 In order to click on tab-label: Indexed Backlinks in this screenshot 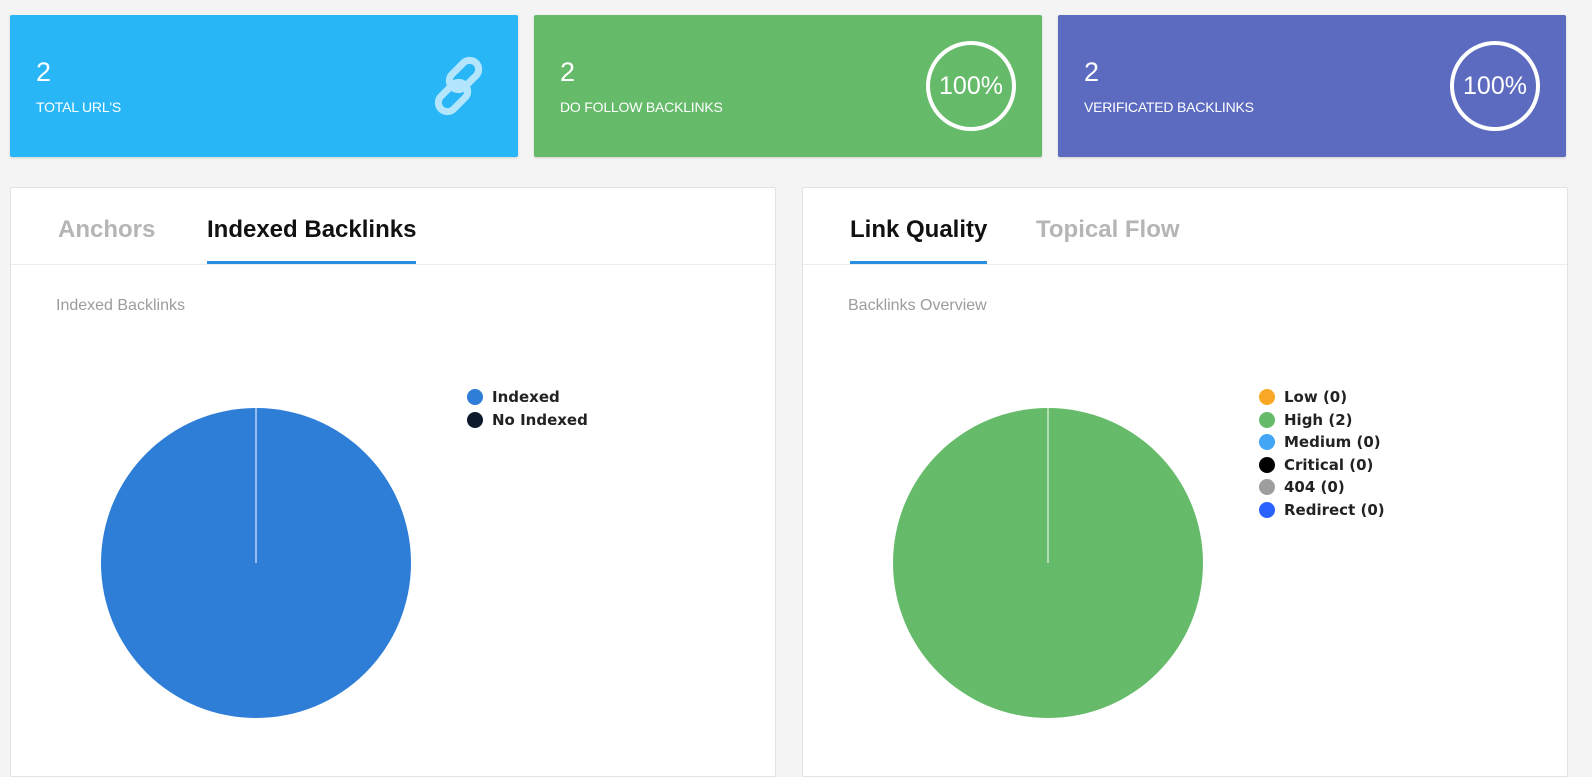, I will do `click(312, 229)`.